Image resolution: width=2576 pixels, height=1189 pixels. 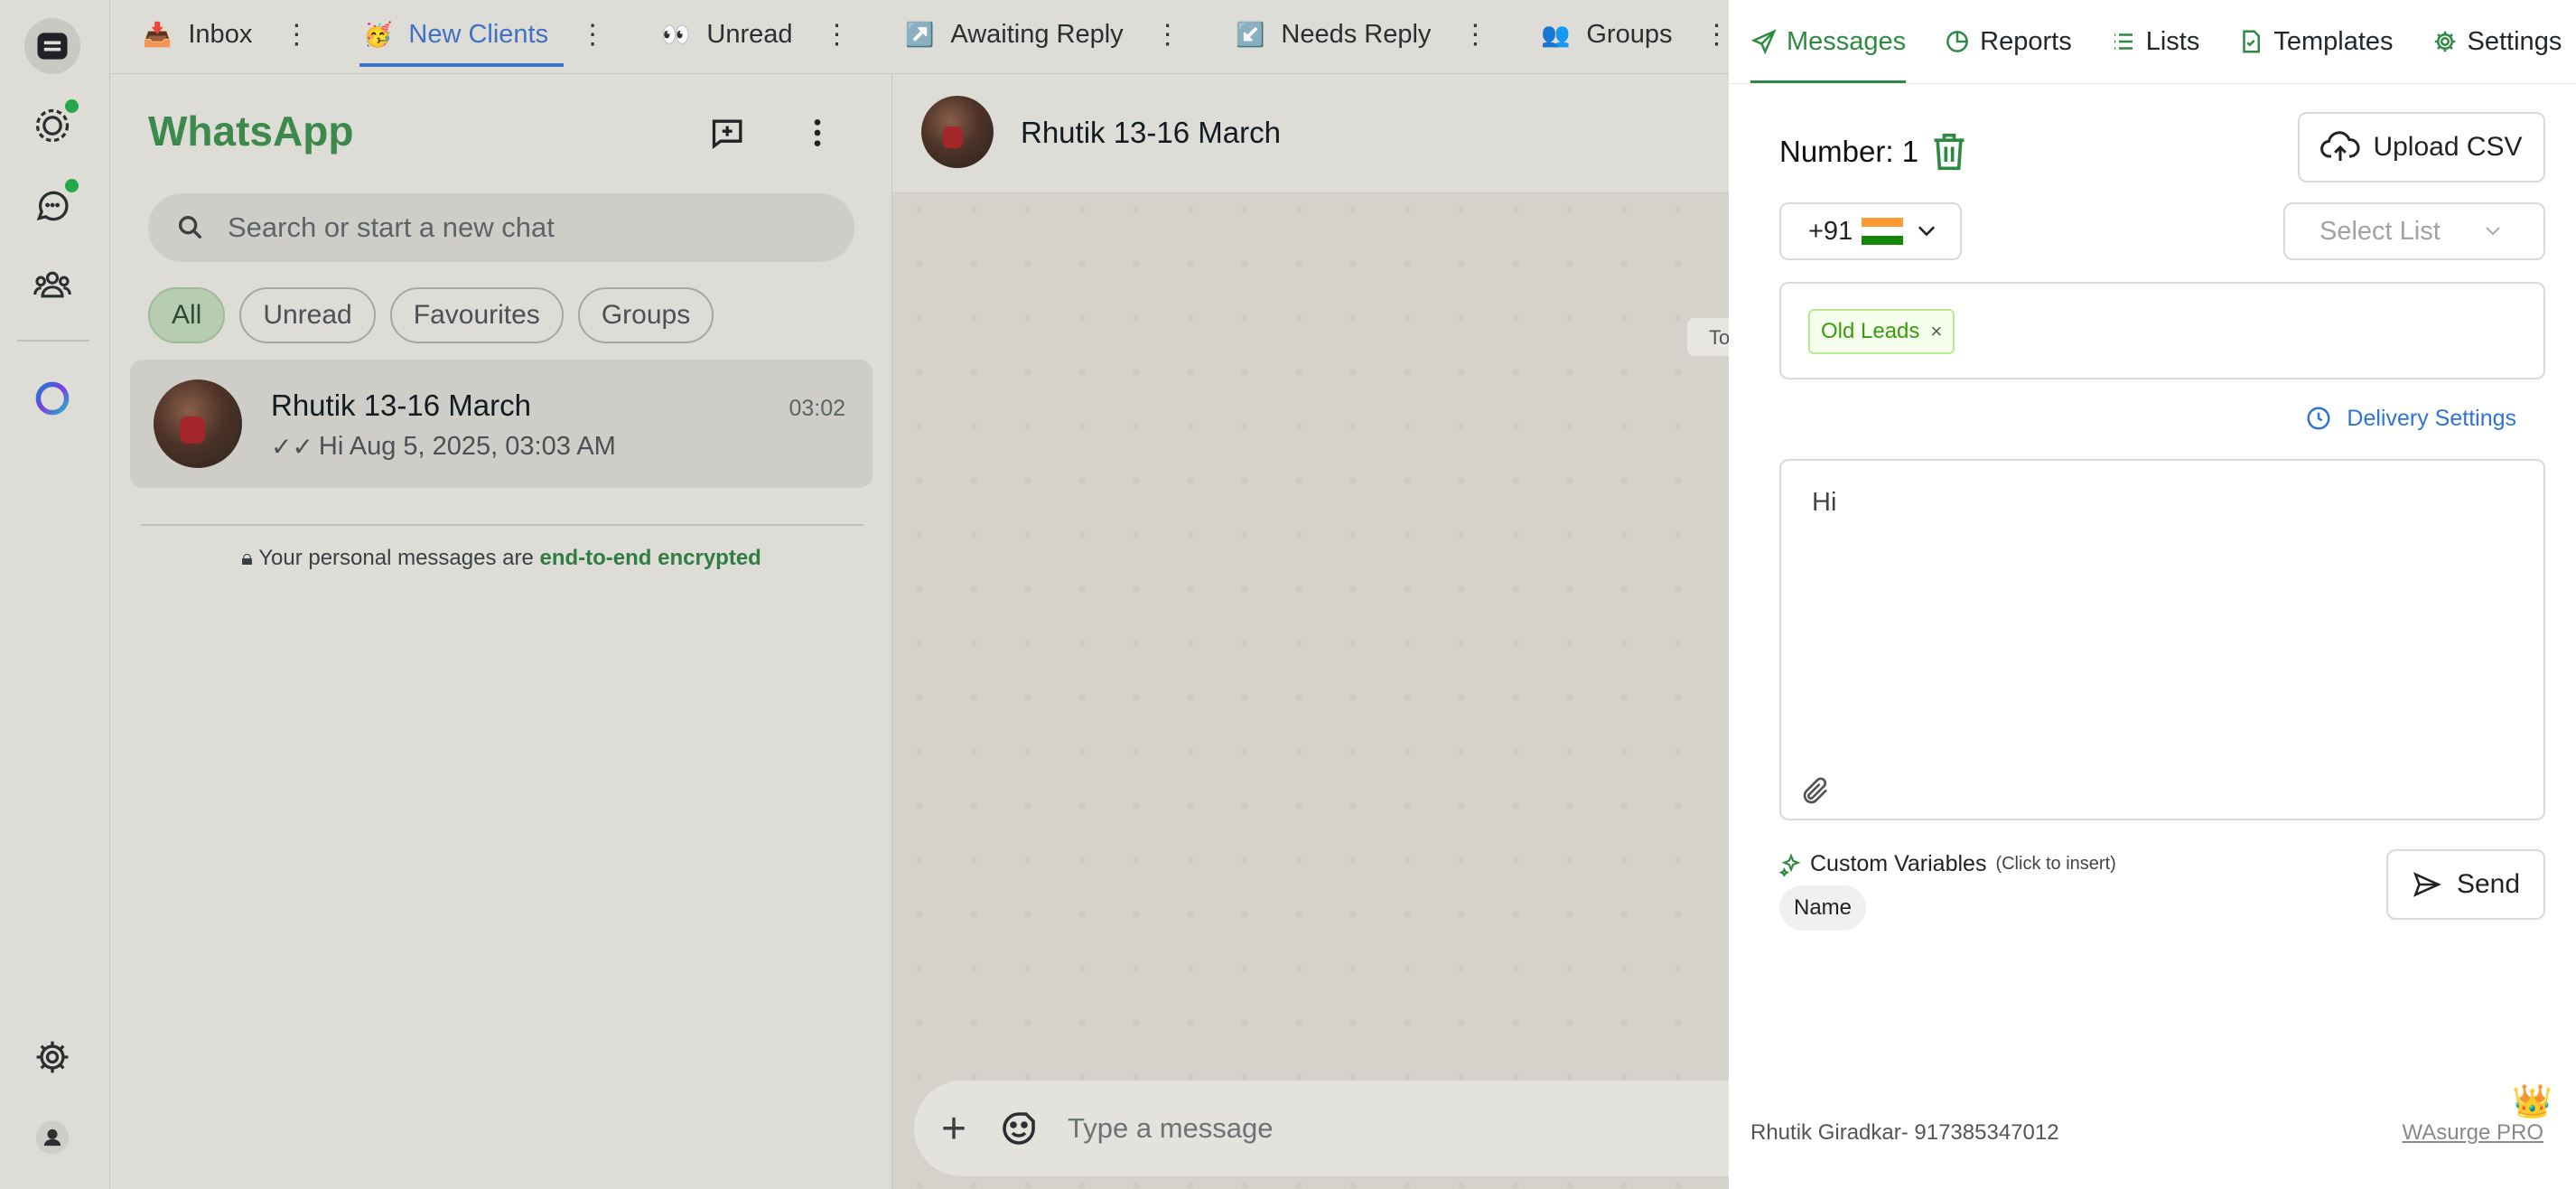 What do you see at coordinates (954, 1129) in the screenshot?
I see `attach-plus-icon: +` at bounding box center [954, 1129].